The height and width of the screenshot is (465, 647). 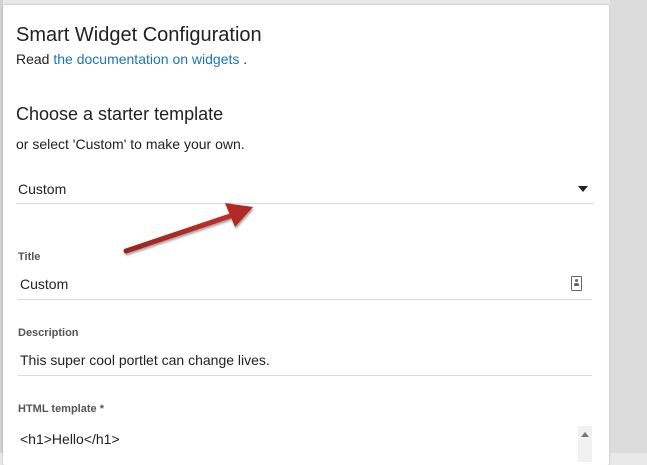 I want to click on doc-line: Read the documentation on widgets ., so click(x=131, y=59).